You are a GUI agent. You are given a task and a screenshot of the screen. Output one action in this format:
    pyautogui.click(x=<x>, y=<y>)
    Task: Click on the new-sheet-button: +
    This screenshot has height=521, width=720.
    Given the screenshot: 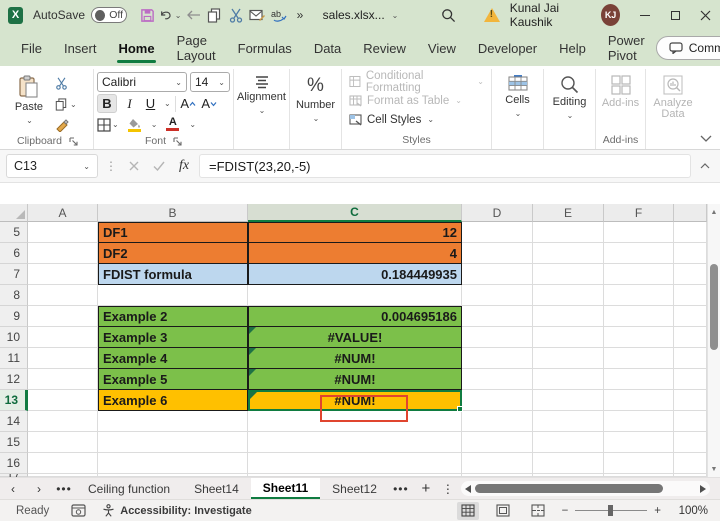 What is the action you would take?
    pyautogui.click(x=426, y=488)
    